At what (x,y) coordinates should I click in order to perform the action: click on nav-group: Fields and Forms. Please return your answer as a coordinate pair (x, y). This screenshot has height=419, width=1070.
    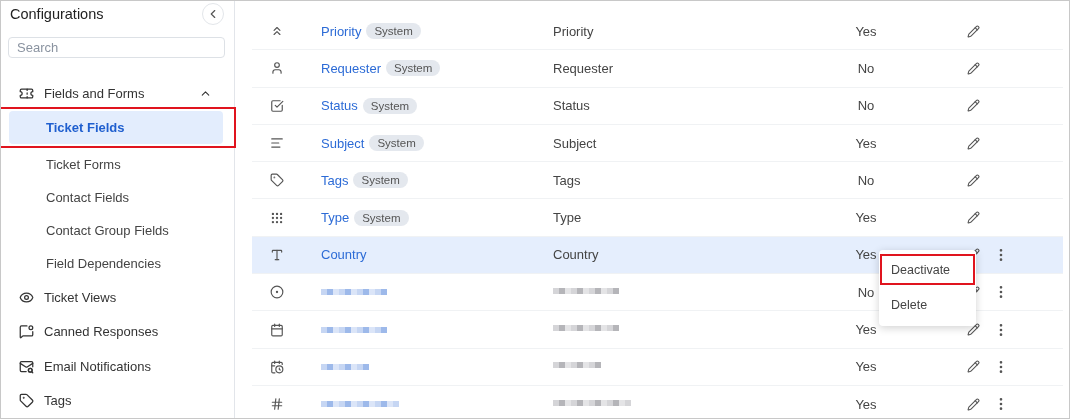
    Looking at the image, I should click on (117, 93).